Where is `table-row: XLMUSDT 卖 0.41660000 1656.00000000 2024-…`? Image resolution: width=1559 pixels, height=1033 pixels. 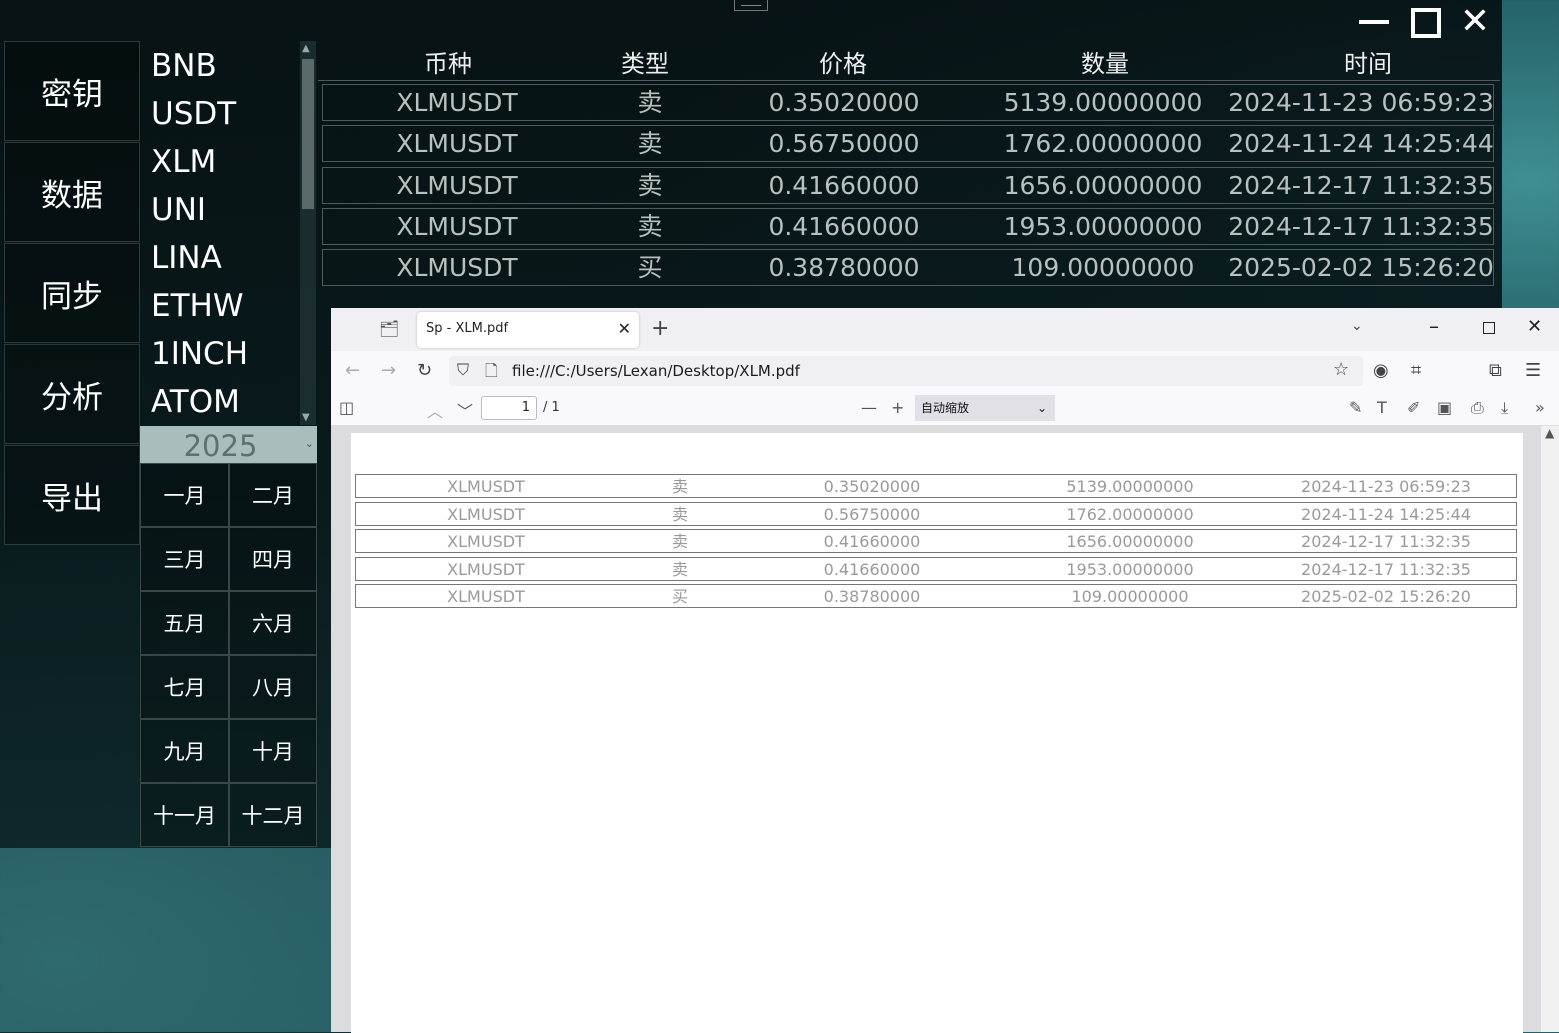 table-row: XLMUSDT 卖 0.41660000 1656.00000000 2024-… is located at coordinates (908, 185).